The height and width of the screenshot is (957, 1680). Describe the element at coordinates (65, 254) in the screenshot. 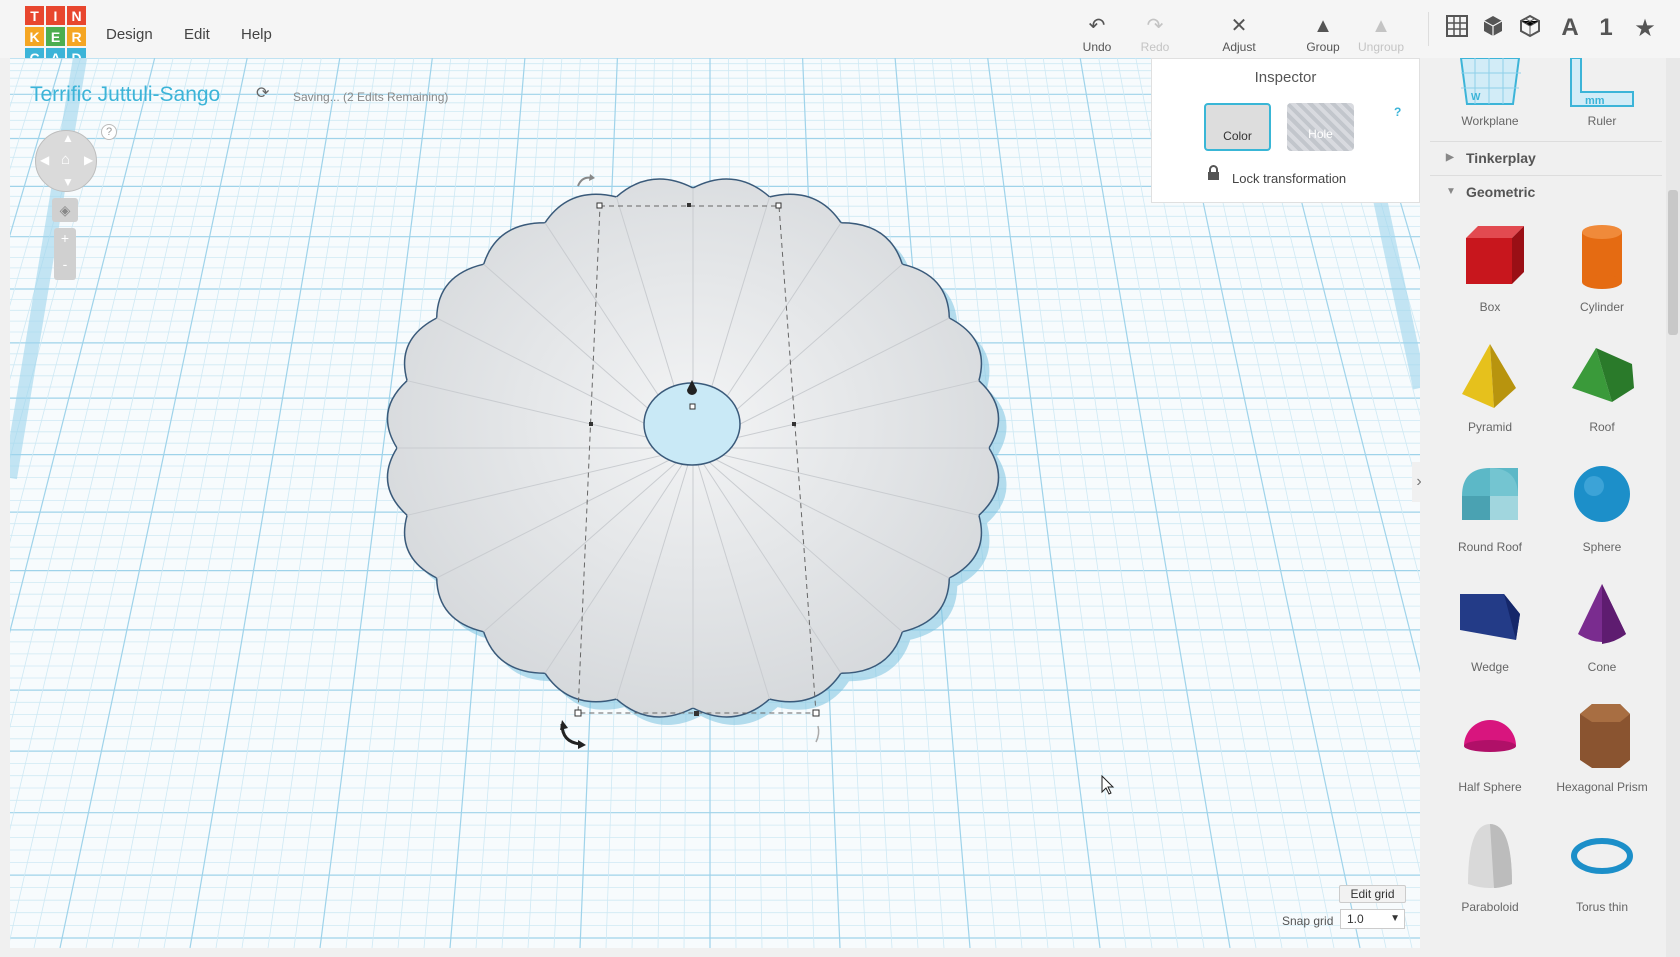

I see `zoom-control: + -` at that location.